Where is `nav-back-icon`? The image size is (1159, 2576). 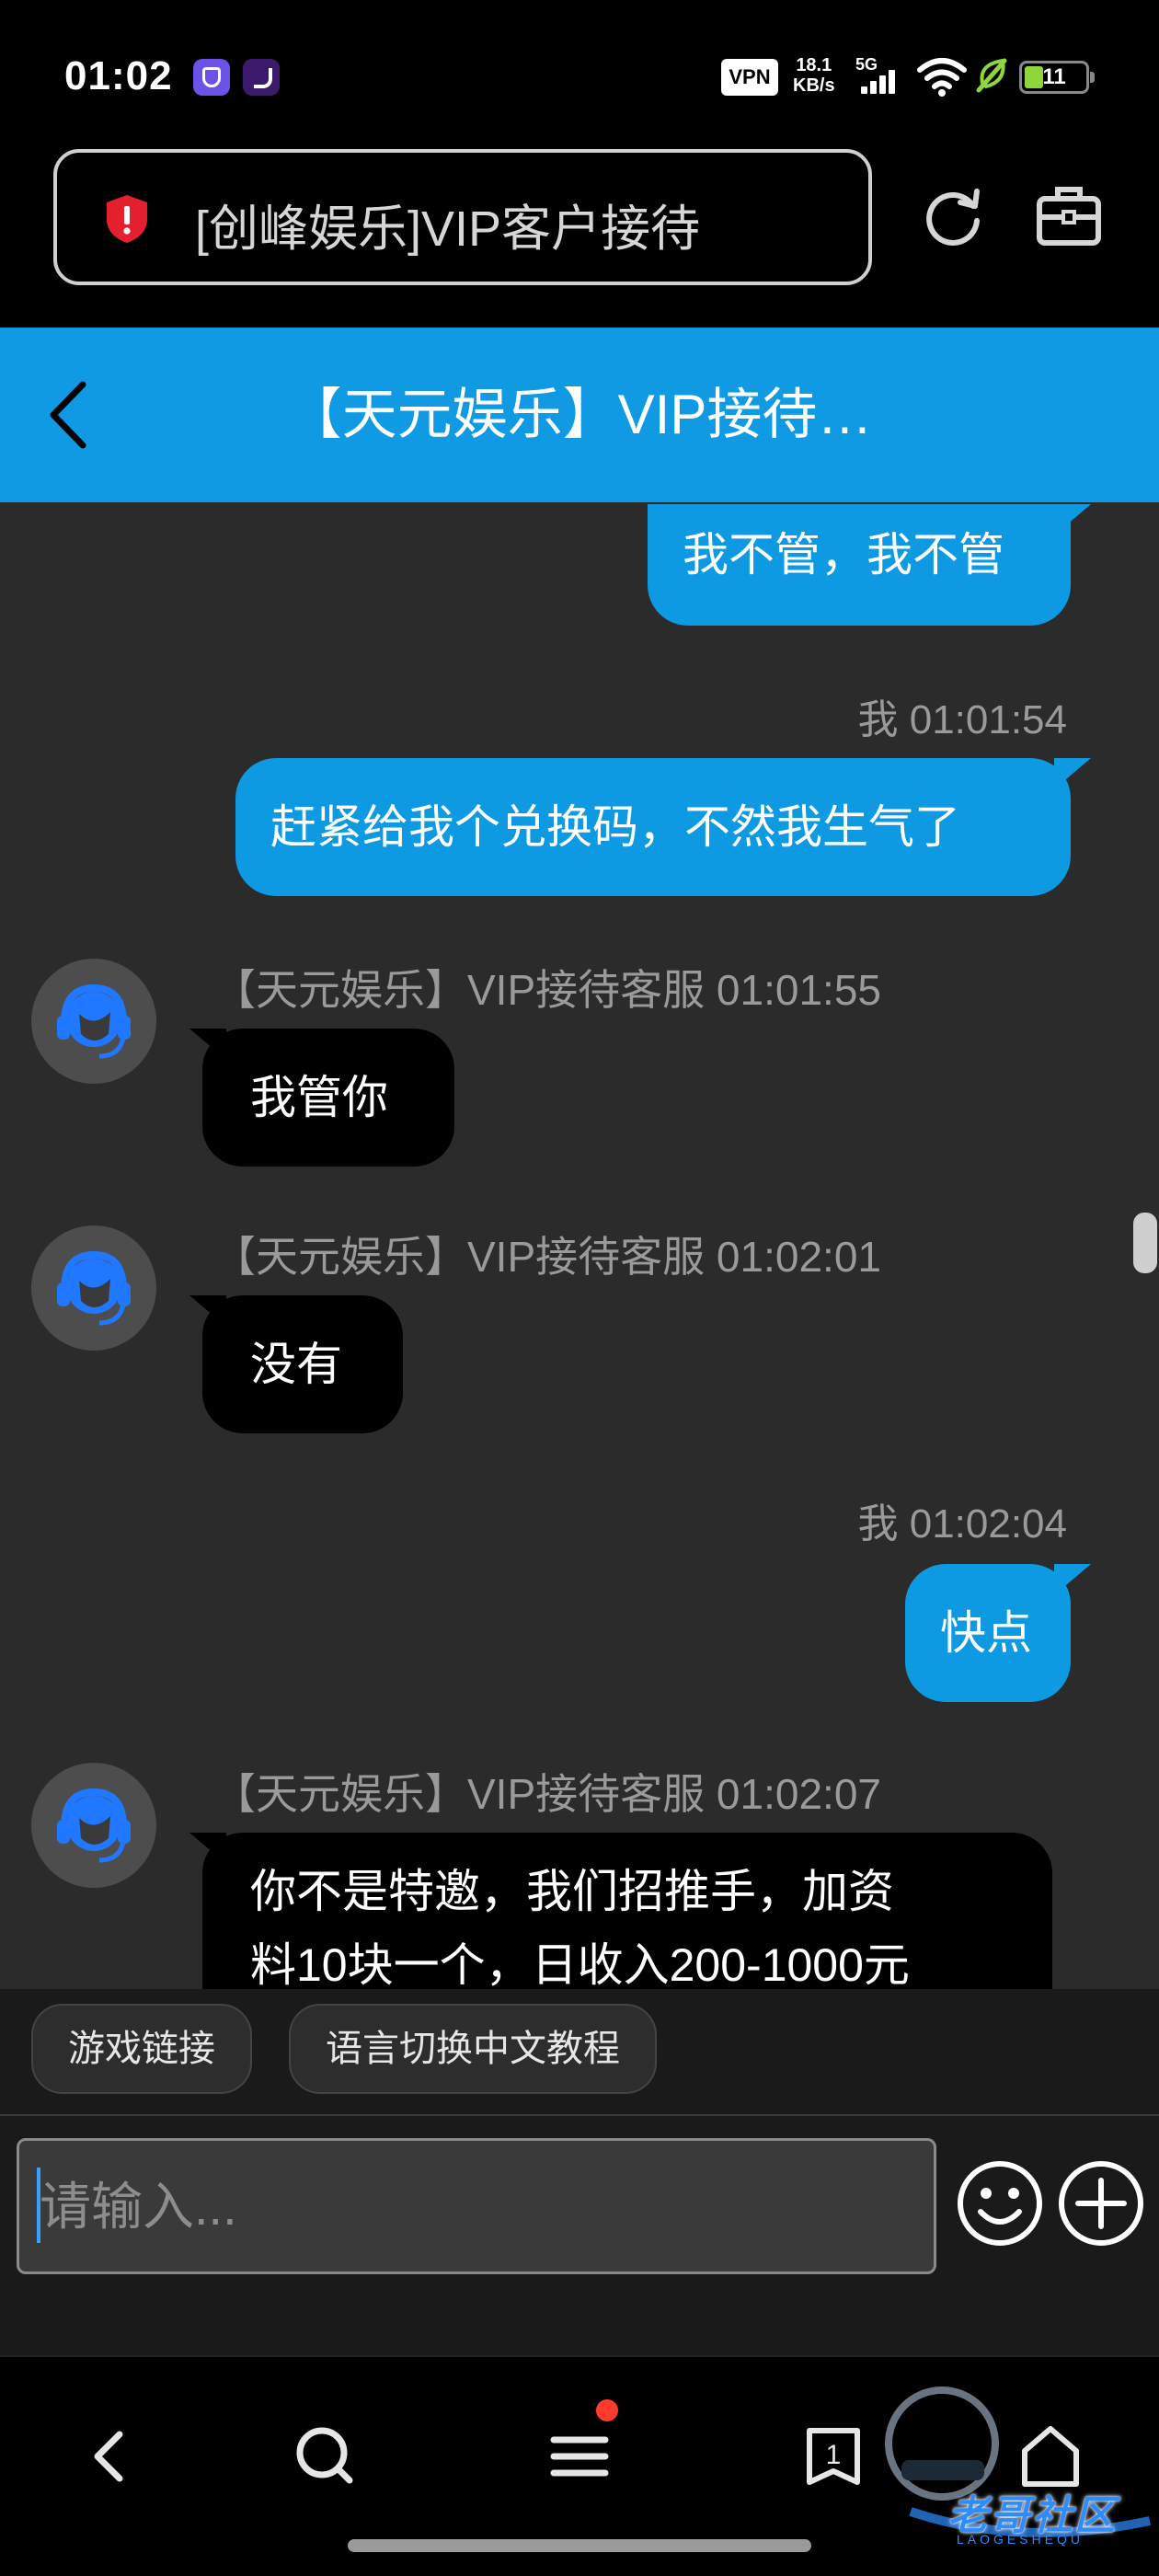 nav-back-icon is located at coordinates (108, 2456).